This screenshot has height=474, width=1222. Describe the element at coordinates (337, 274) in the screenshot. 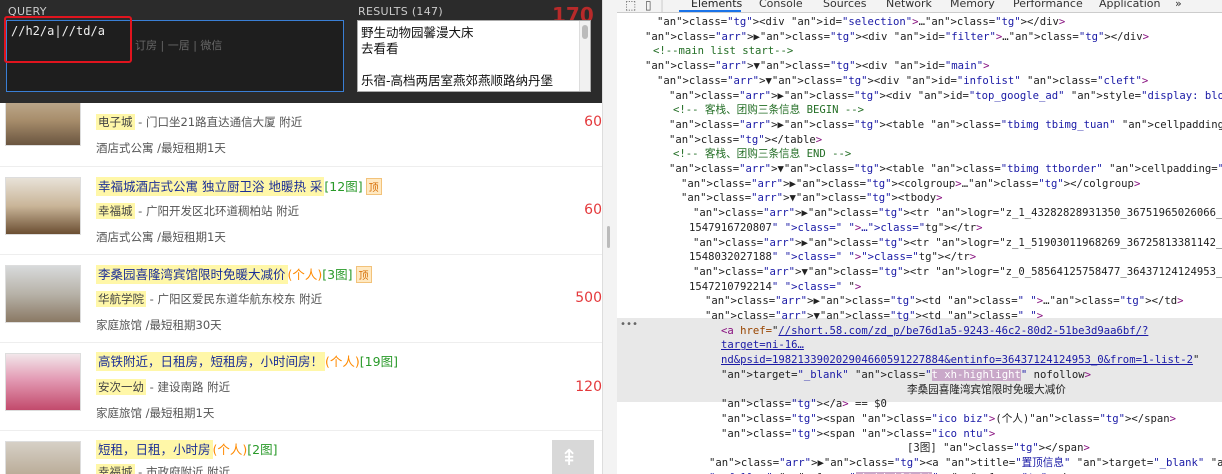

I see `listing-photo-count: [3图]` at that location.